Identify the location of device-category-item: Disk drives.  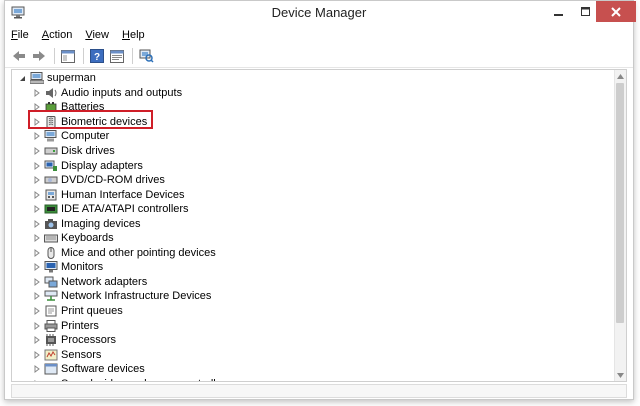
(73, 151).